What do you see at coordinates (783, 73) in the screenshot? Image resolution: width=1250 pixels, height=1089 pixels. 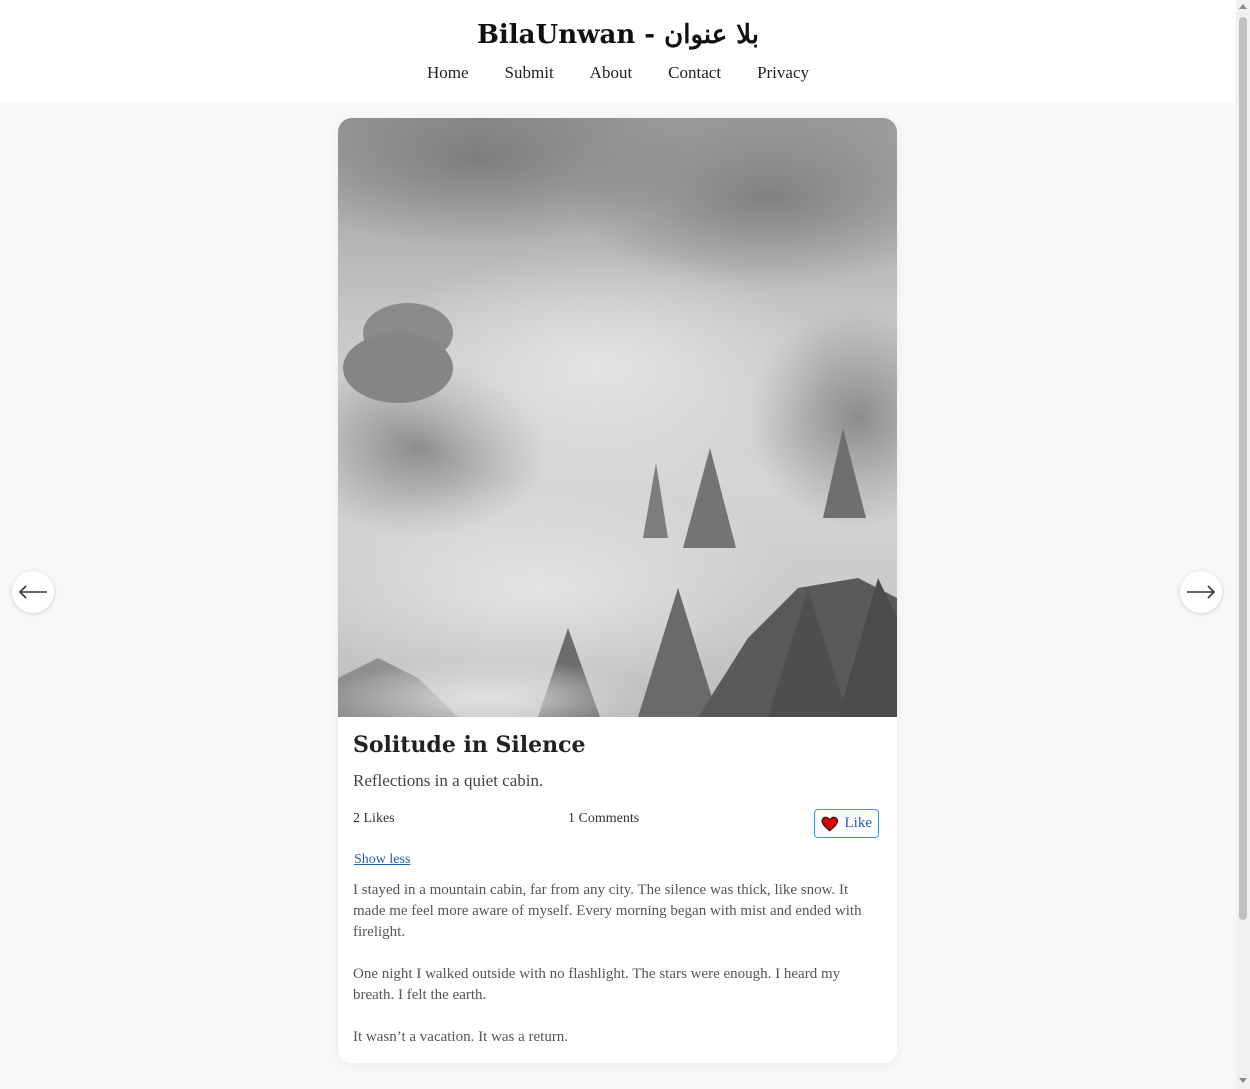 I see `nav-privacy: Privacy` at bounding box center [783, 73].